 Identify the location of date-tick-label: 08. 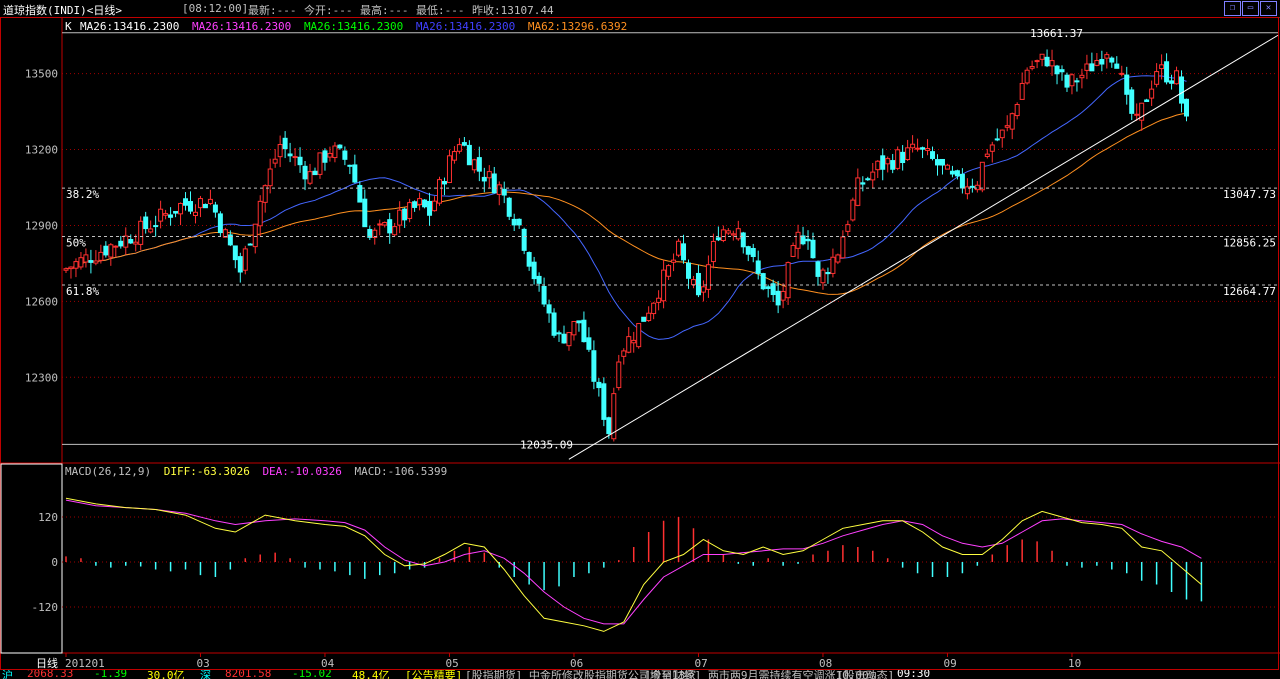
(825, 663).